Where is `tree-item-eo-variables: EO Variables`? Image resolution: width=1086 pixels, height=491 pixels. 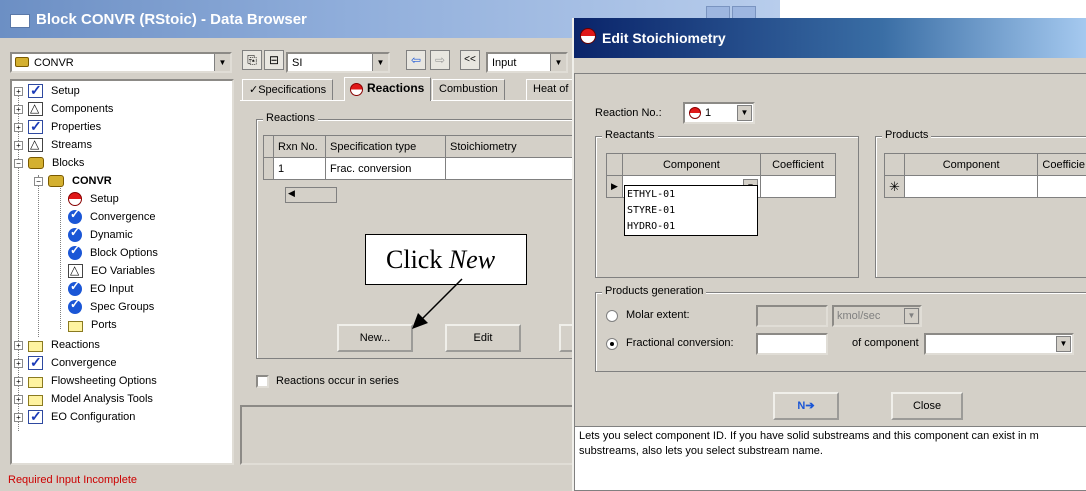 tree-item-eo-variables: EO Variables is located at coordinates (111, 271).